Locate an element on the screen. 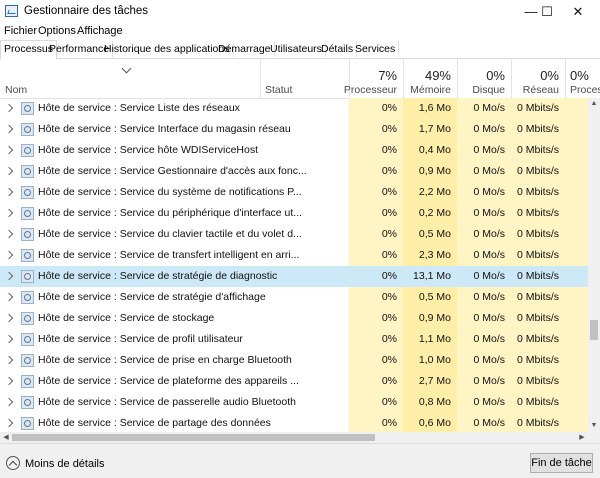 This screenshot has width=600, height=478. menu-options: Options is located at coordinates (57, 31).